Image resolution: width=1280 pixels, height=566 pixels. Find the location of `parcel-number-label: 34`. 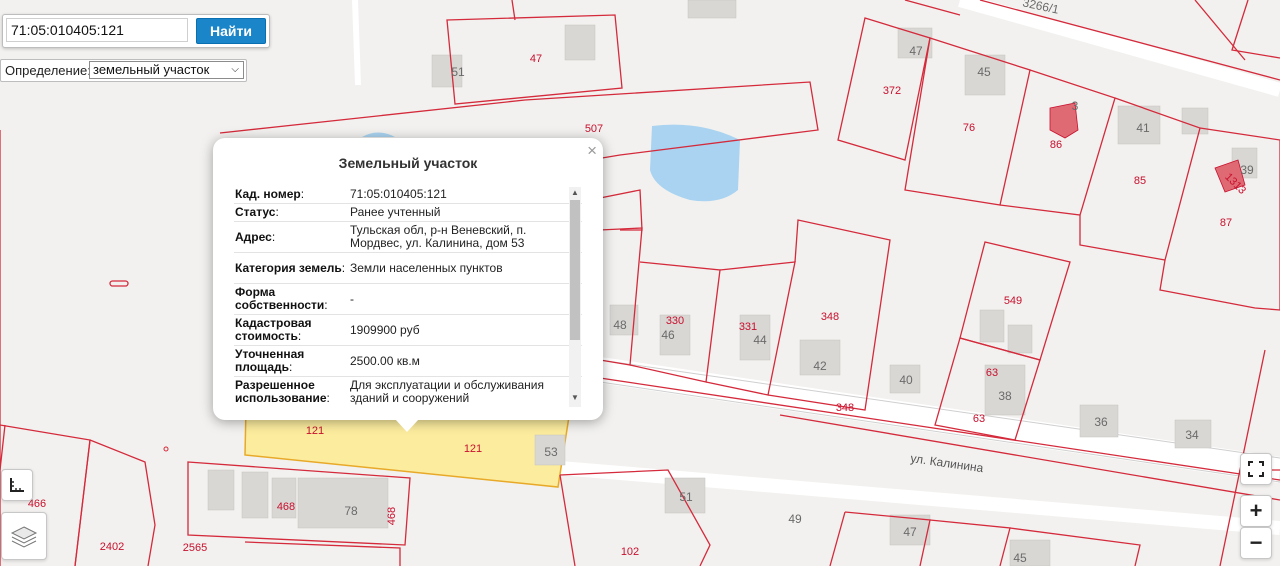

parcel-number-label: 34 is located at coordinates (1192, 435).